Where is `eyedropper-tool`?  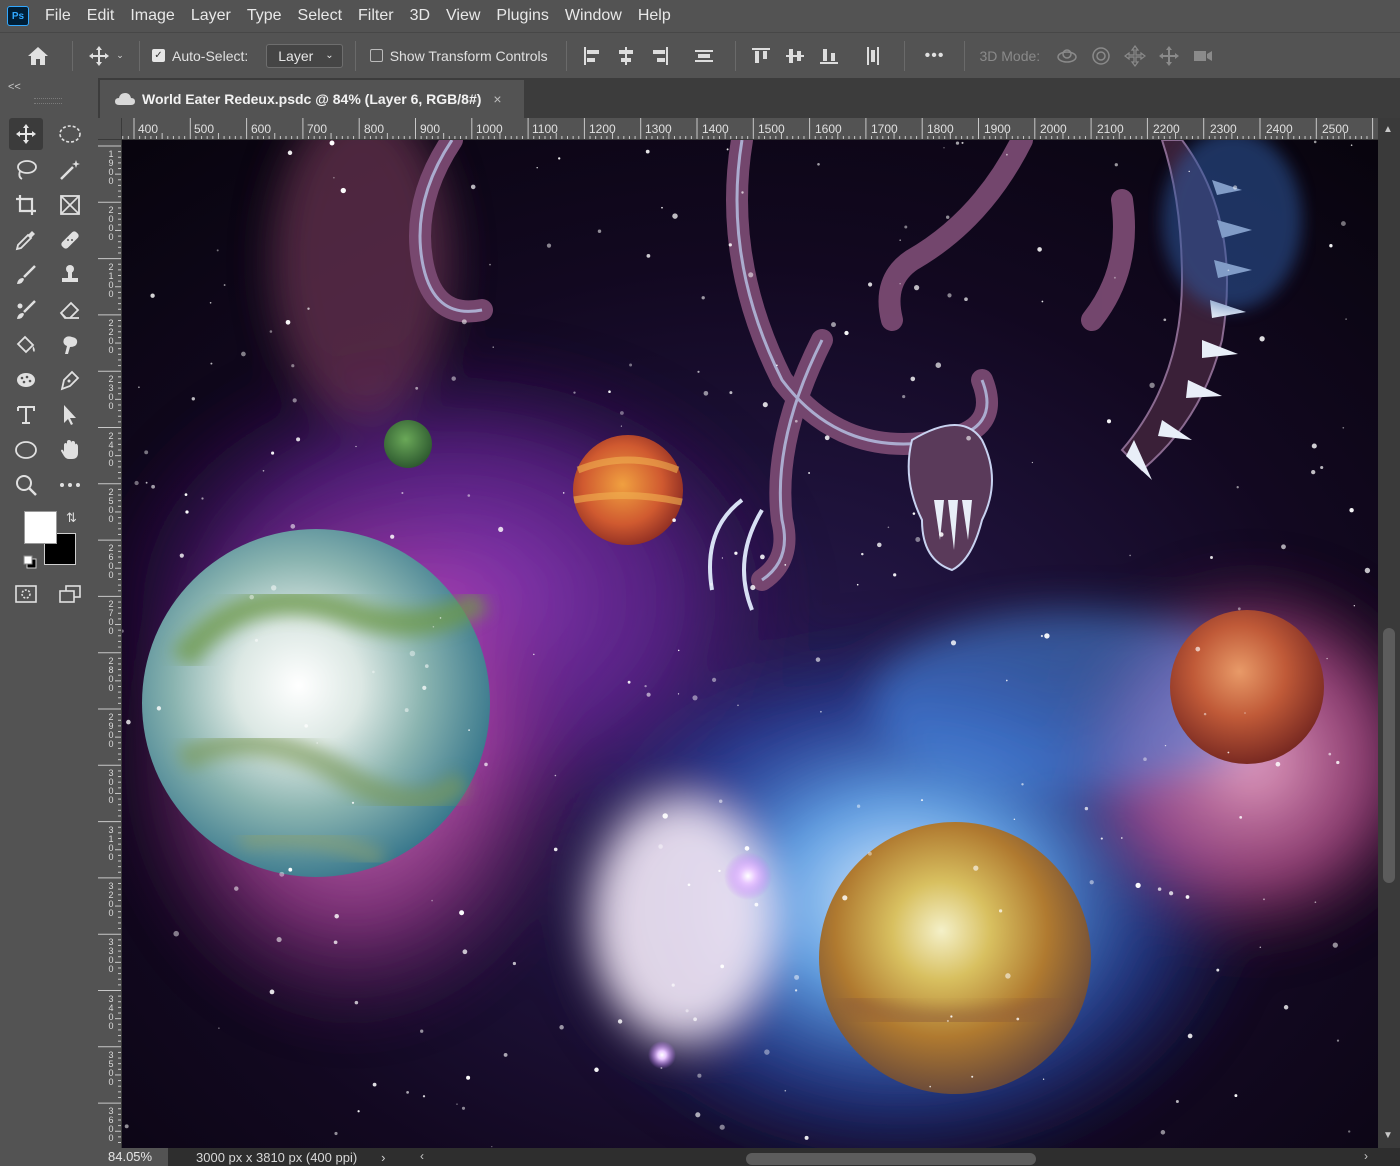
eyedropper-tool is located at coordinates (26, 240).